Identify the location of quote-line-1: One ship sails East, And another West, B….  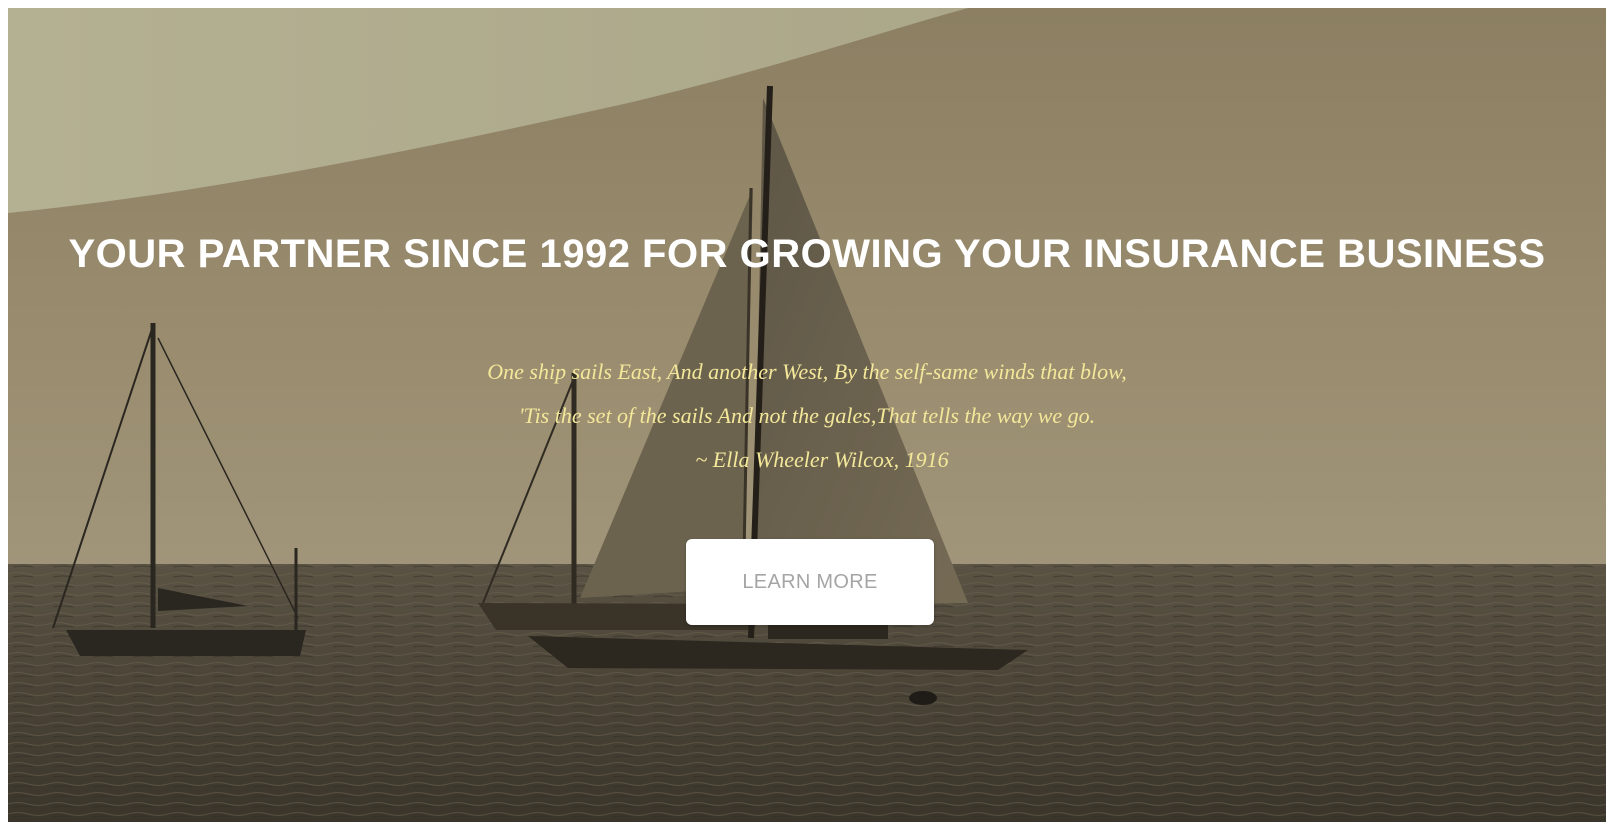
(807, 371).